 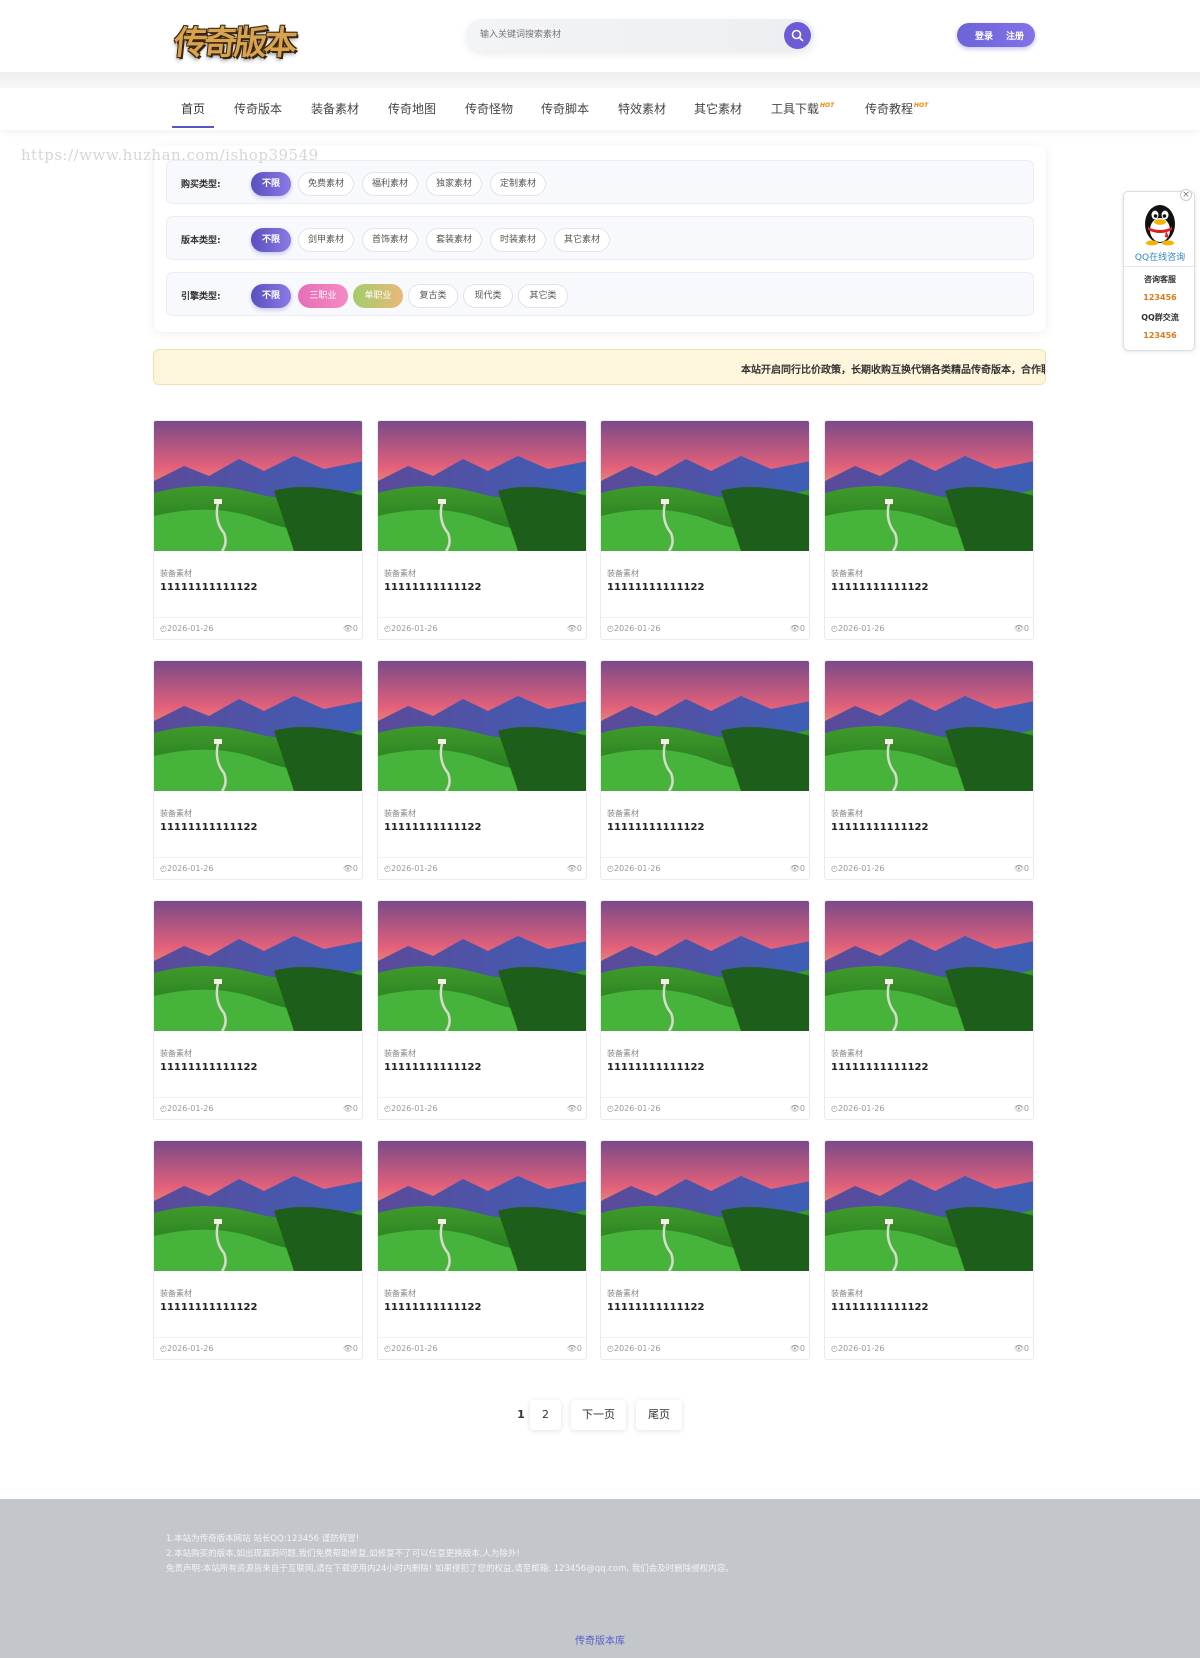 I want to click on nav-active-indicator, so click(x=193, y=127).